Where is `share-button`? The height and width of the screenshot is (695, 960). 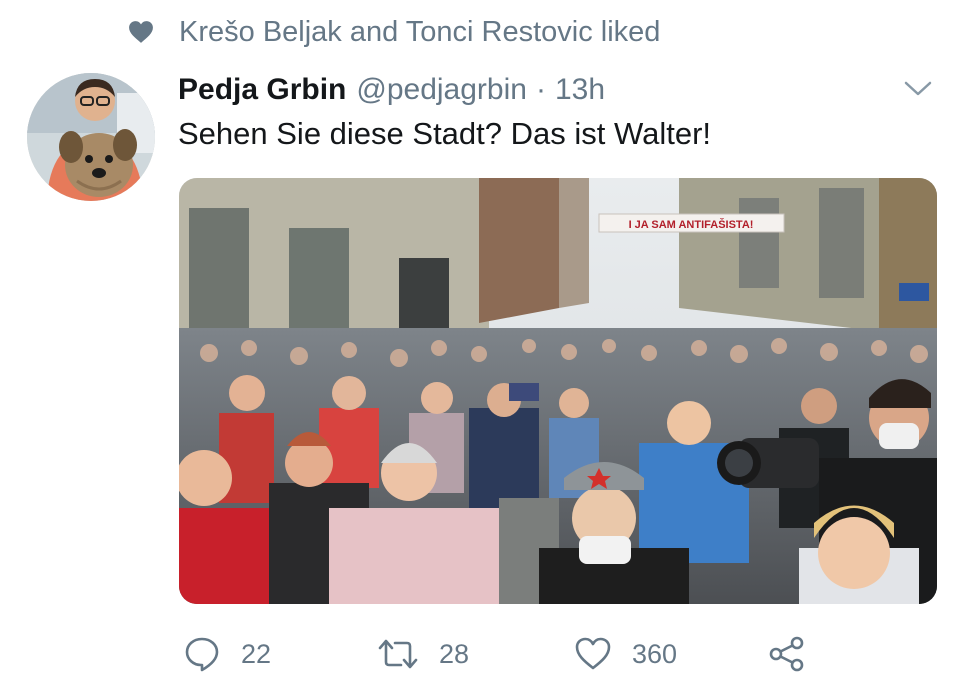 share-button is located at coordinates (787, 654).